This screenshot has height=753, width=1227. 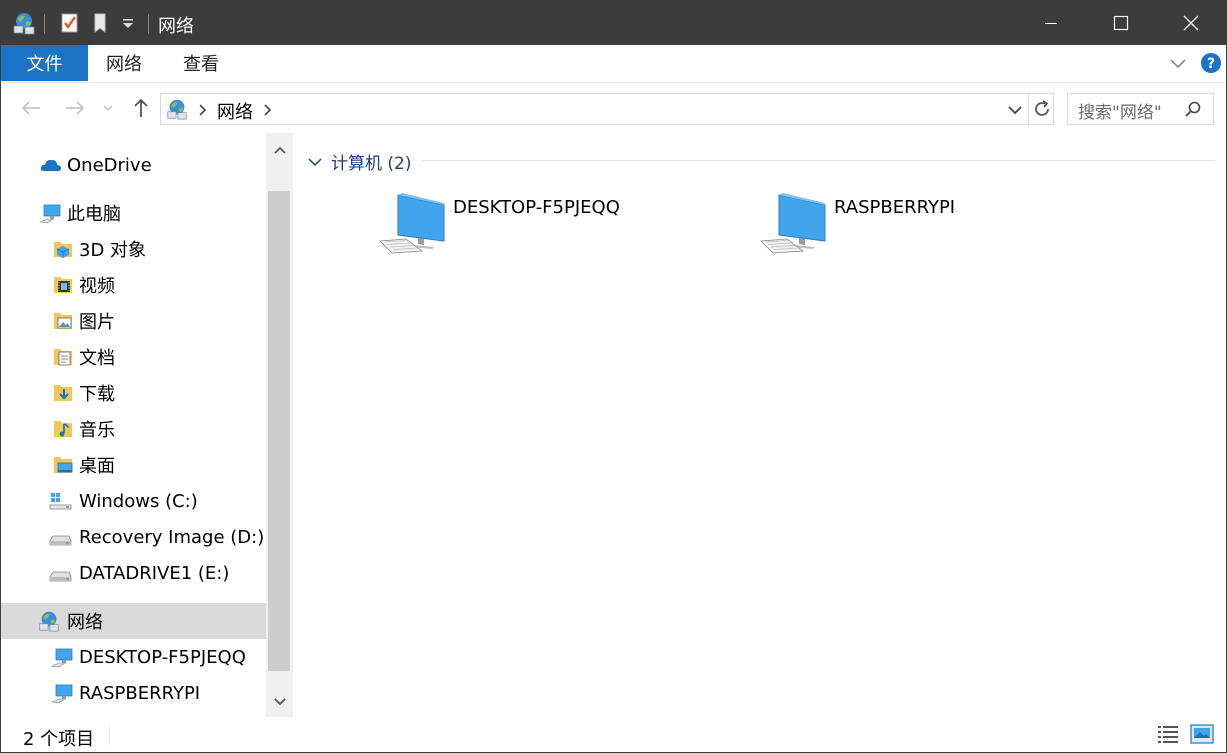 I want to click on search-box: 搜索"网络", so click(x=1140, y=109).